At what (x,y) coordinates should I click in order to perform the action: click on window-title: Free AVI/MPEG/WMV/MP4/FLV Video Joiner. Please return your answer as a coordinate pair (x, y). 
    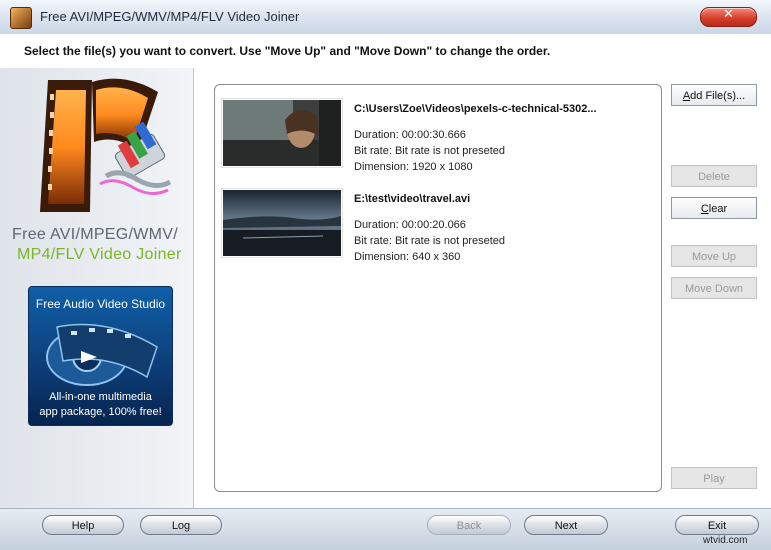
    Looking at the image, I should click on (170, 16).